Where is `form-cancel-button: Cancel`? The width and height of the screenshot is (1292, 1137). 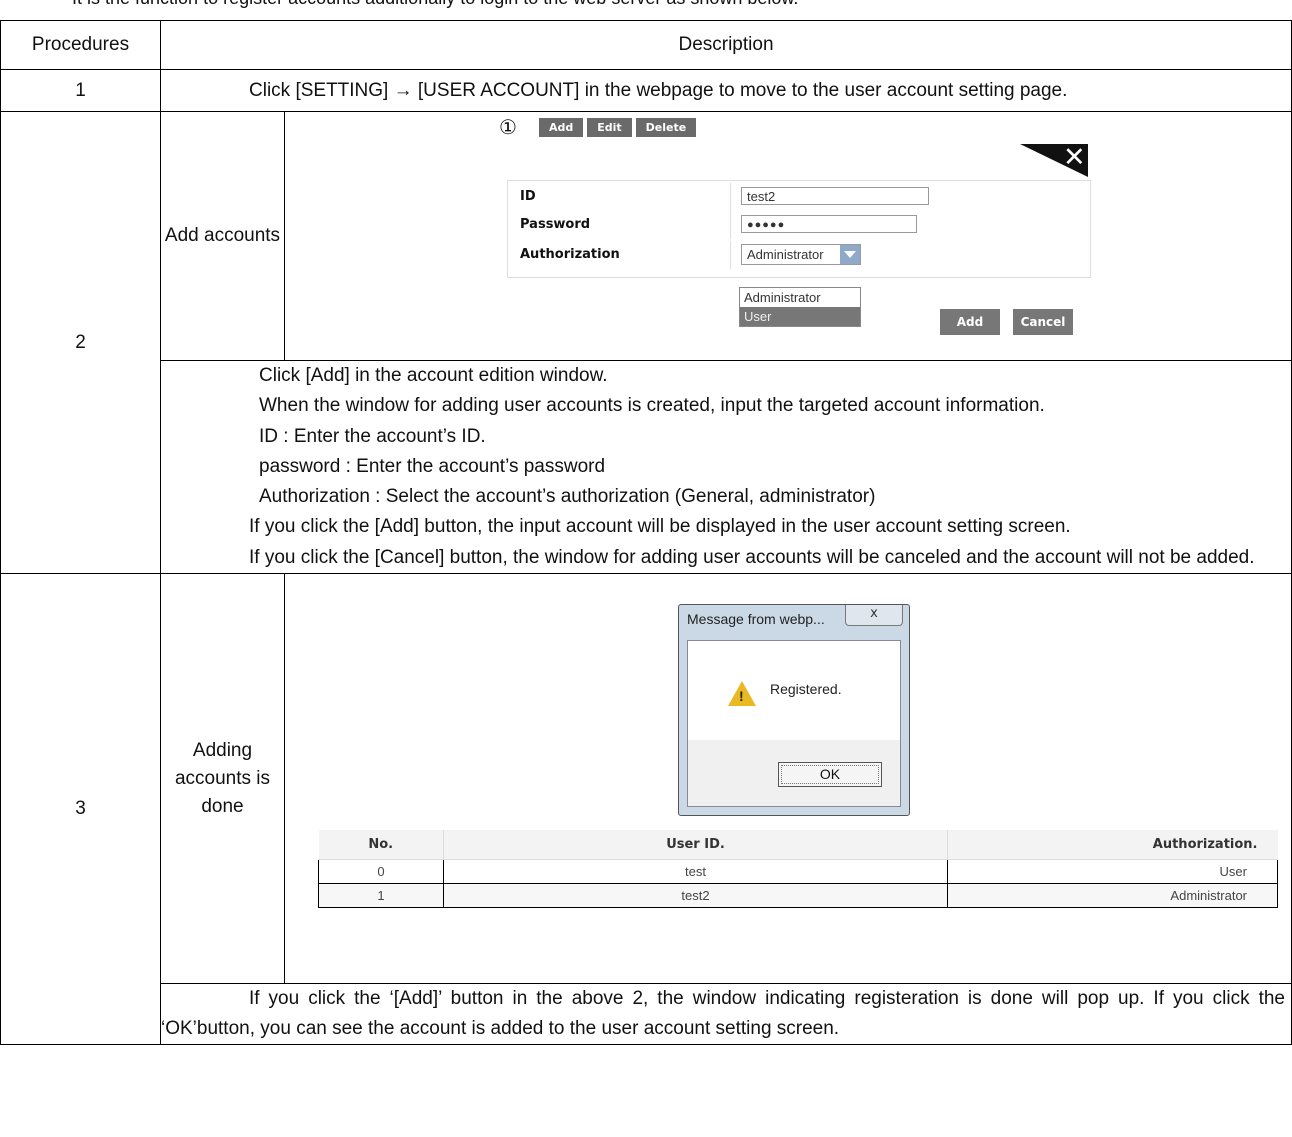
form-cancel-button: Cancel is located at coordinates (1043, 322).